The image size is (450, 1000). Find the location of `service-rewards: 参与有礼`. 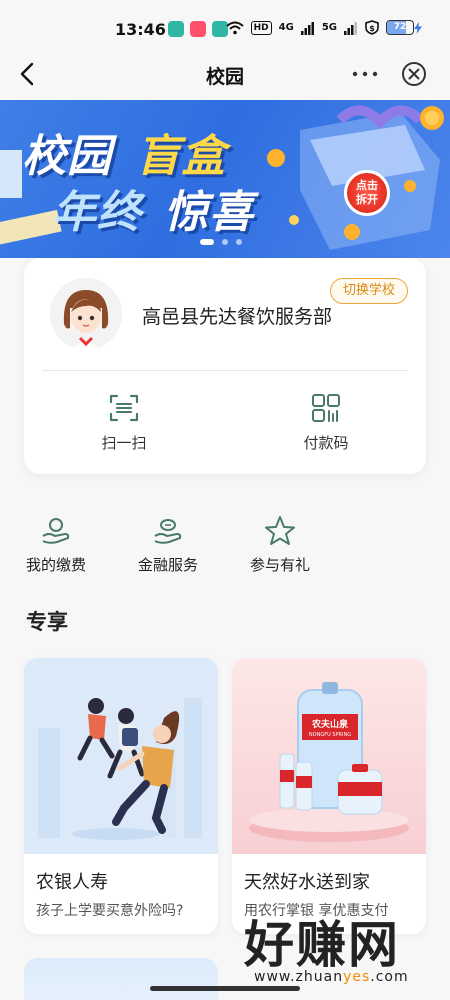

service-rewards: 参与有礼 is located at coordinates (280, 544).